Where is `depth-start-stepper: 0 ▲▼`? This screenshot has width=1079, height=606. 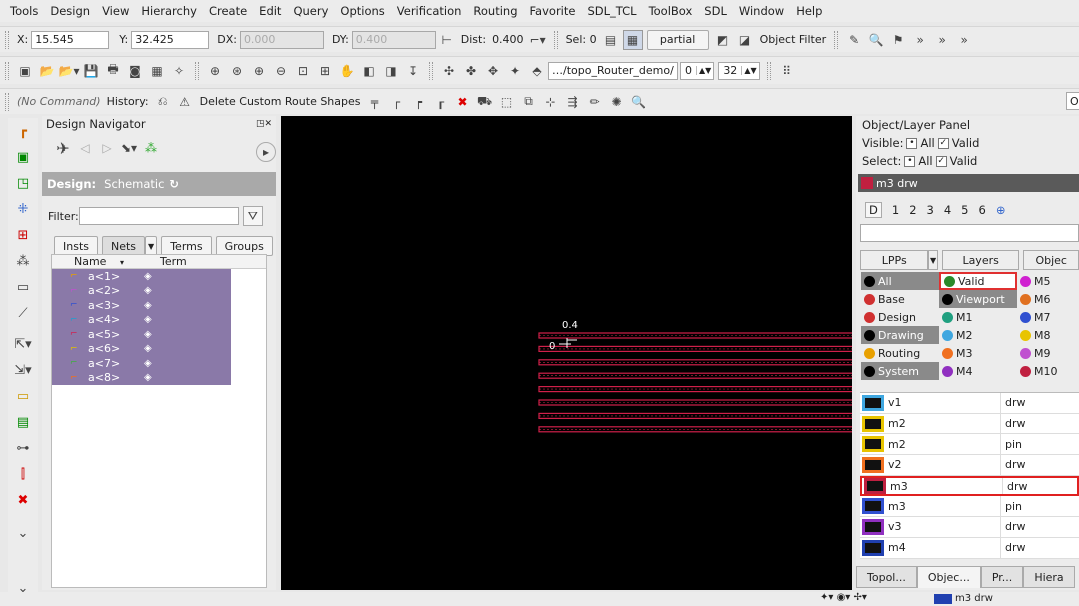
depth-start-stepper: 0 ▲▼ is located at coordinates (697, 70).